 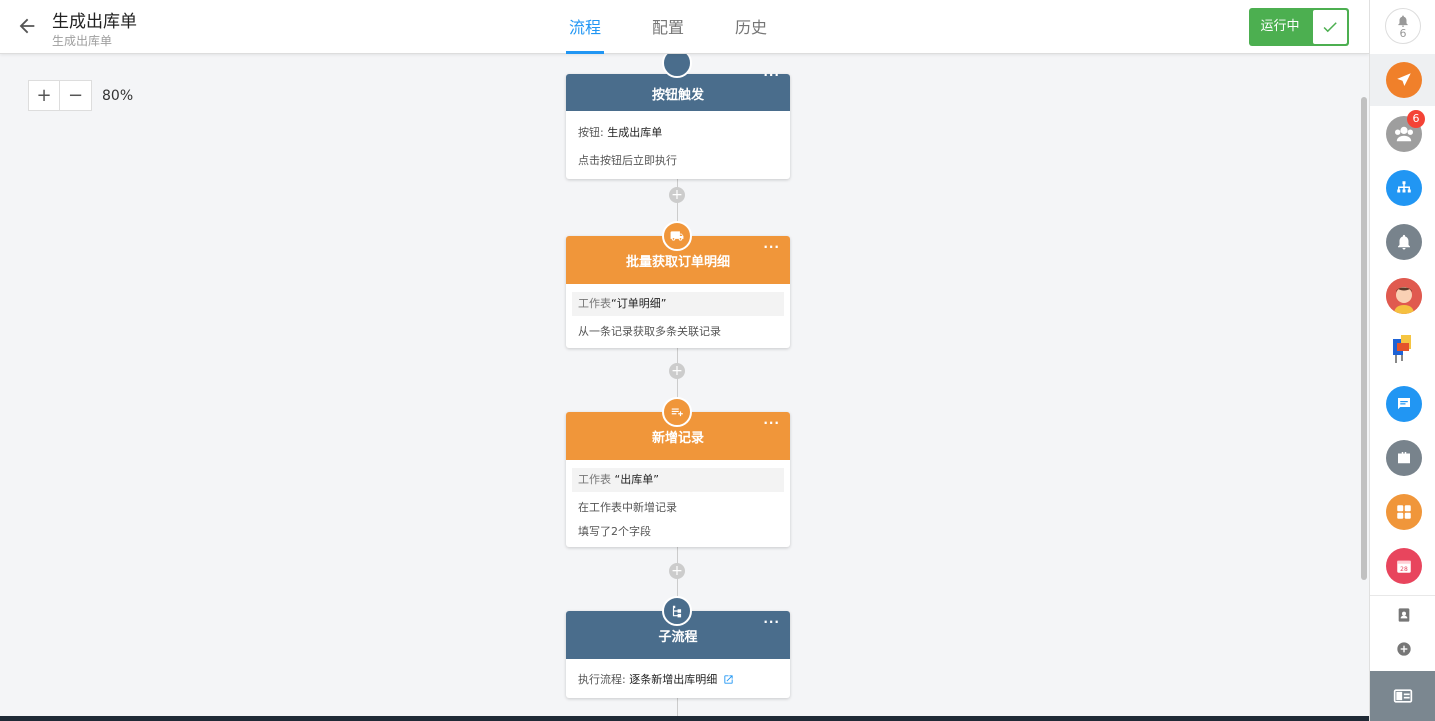 I want to click on divider, so click(x=1402, y=595).